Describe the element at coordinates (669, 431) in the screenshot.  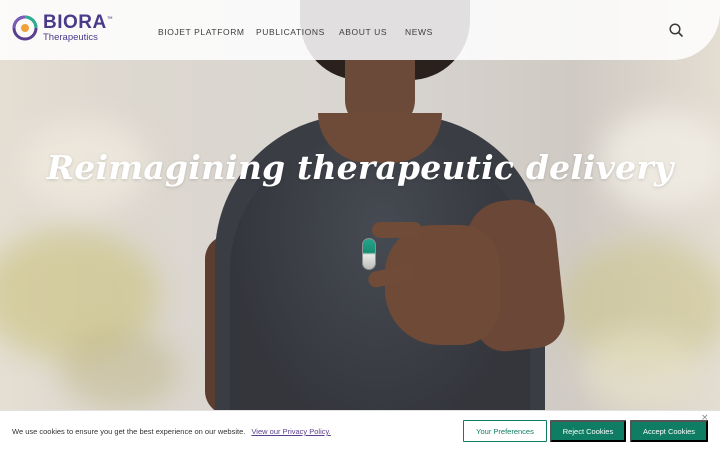
I see `accept-cookies-button: Accept Cookies` at that location.